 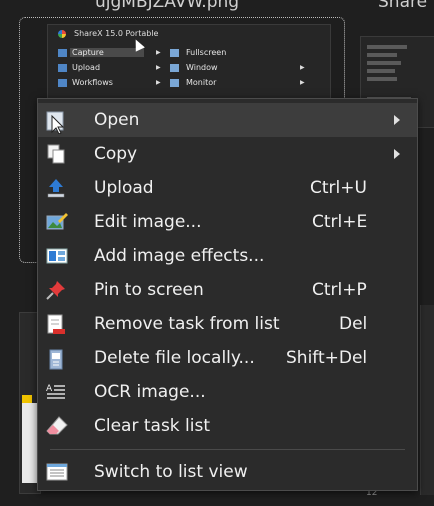 I want to click on menu-item-label: Clear task list, so click(x=152, y=426).